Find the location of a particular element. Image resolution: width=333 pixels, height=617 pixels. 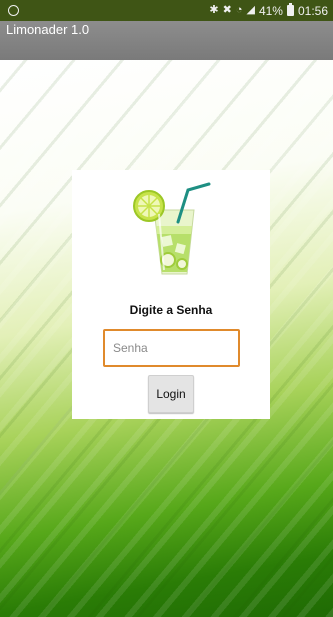

battery-icon is located at coordinates (290, 9).